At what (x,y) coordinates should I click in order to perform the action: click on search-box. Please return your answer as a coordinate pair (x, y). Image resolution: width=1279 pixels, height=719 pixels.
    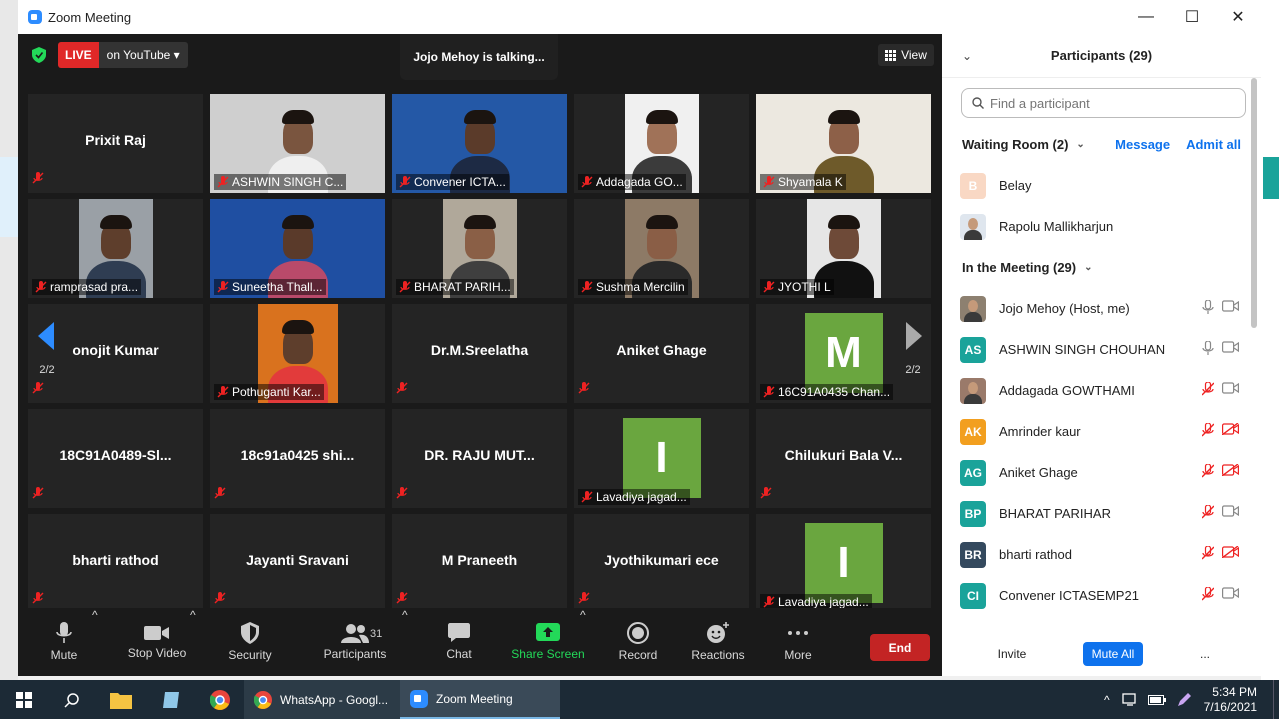
    Looking at the image, I should click on (1103, 103).